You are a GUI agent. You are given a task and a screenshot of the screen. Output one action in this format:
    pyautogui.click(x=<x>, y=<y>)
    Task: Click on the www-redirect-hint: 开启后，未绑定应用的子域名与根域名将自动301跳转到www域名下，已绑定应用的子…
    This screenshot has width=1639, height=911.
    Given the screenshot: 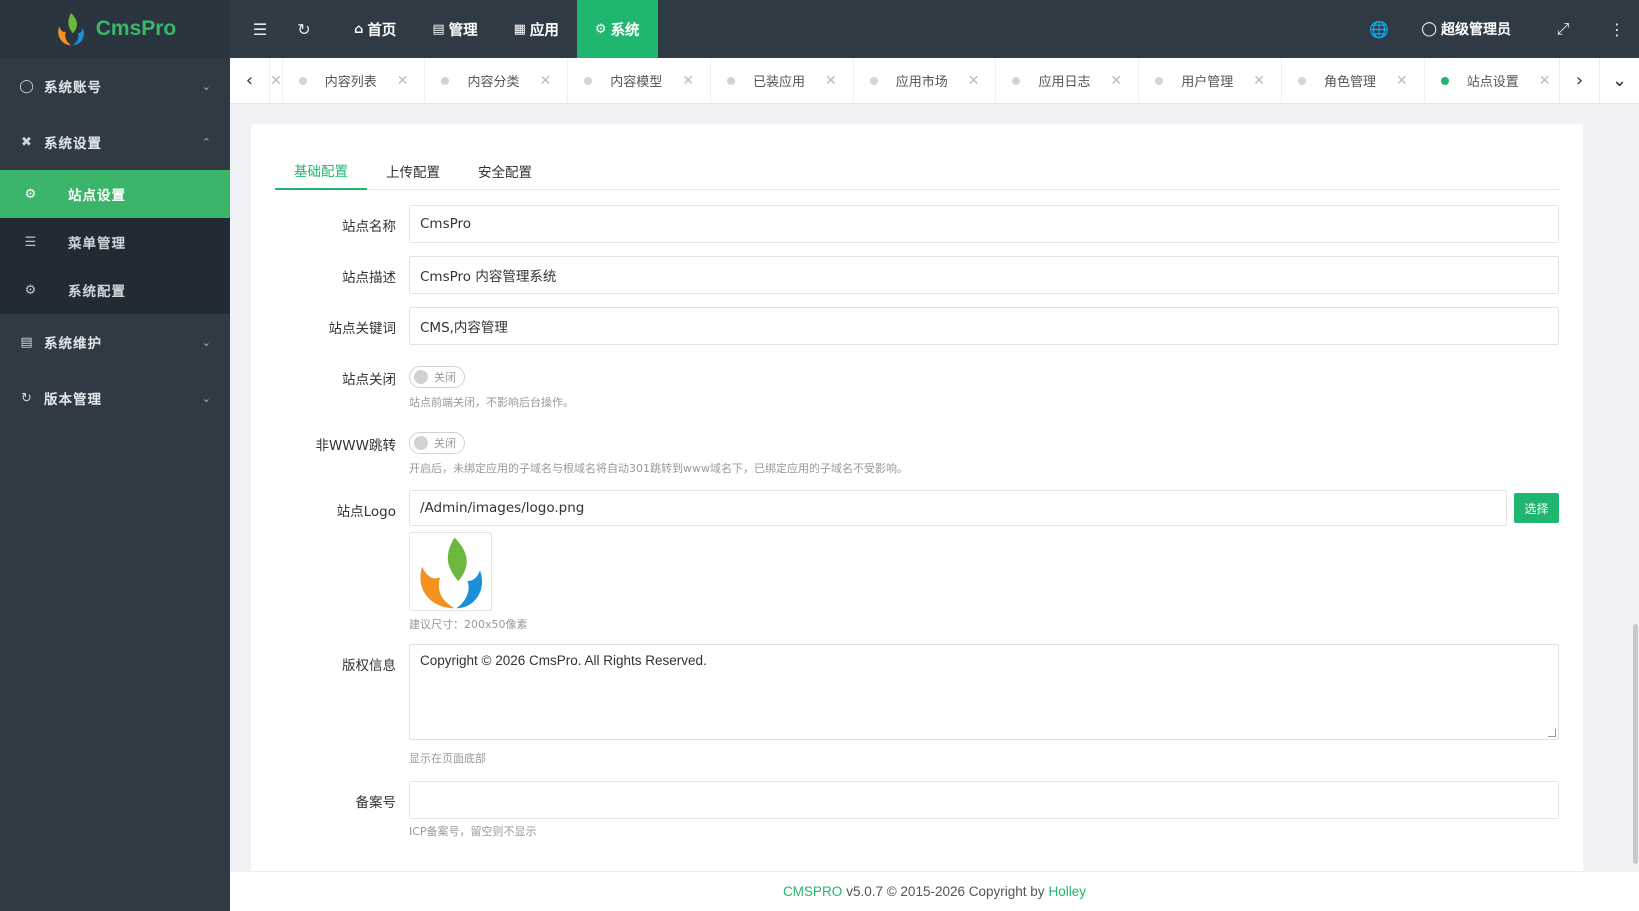 What is the action you would take?
    pyautogui.click(x=658, y=468)
    